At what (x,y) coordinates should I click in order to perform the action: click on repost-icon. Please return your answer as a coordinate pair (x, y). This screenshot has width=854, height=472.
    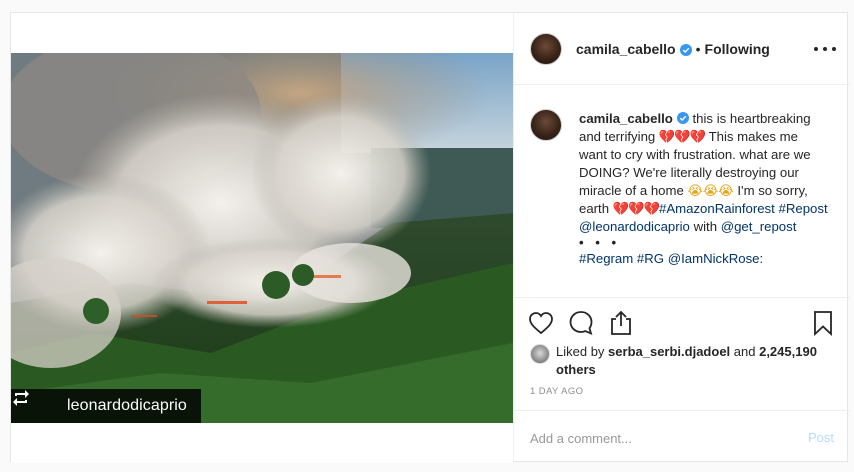
    Looking at the image, I should click on (27, 403).